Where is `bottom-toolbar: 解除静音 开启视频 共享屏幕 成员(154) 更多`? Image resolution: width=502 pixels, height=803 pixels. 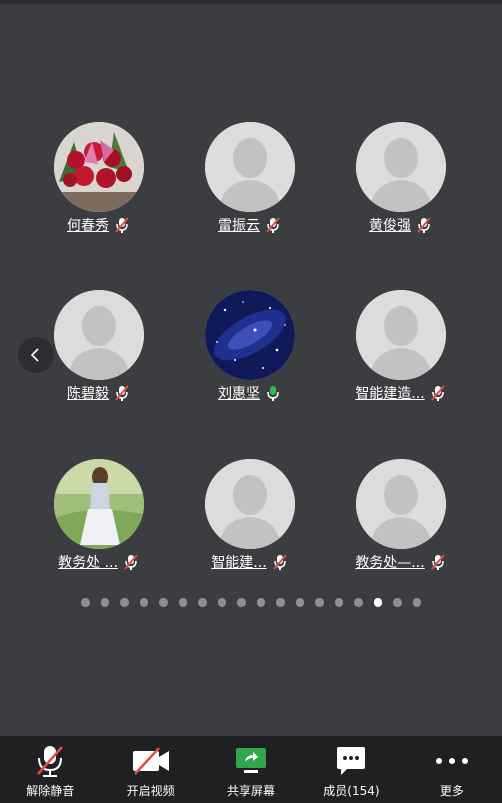 bottom-toolbar: 解除静音 开启视频 共享屏幕 成员(154) 更多 is located at coordinates (251, 769).